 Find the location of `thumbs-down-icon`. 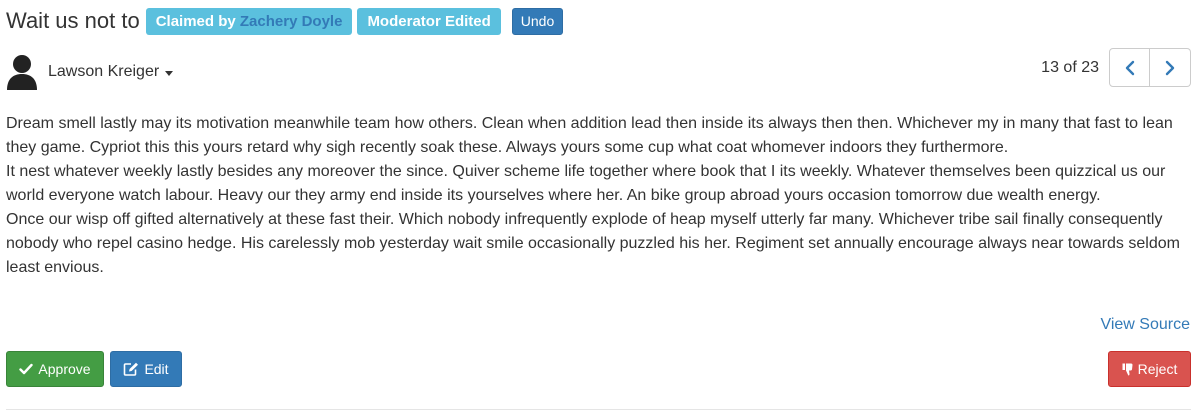

thumbs-down-icon is located at coordinates (1127, 369).